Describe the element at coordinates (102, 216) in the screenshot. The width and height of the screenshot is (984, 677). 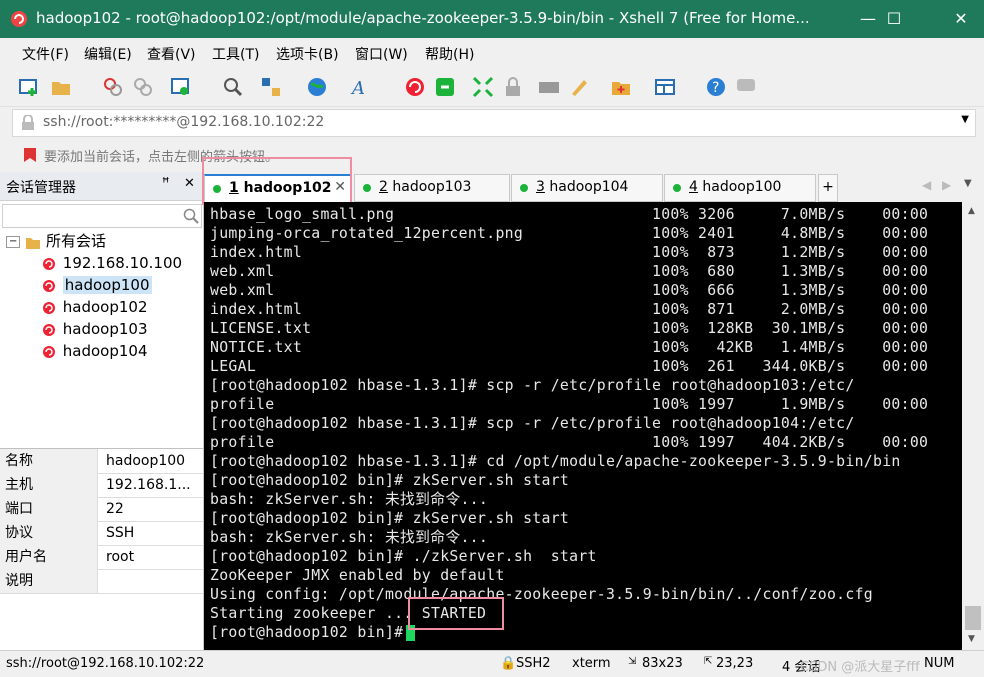
I see `session-search-input` at that location.